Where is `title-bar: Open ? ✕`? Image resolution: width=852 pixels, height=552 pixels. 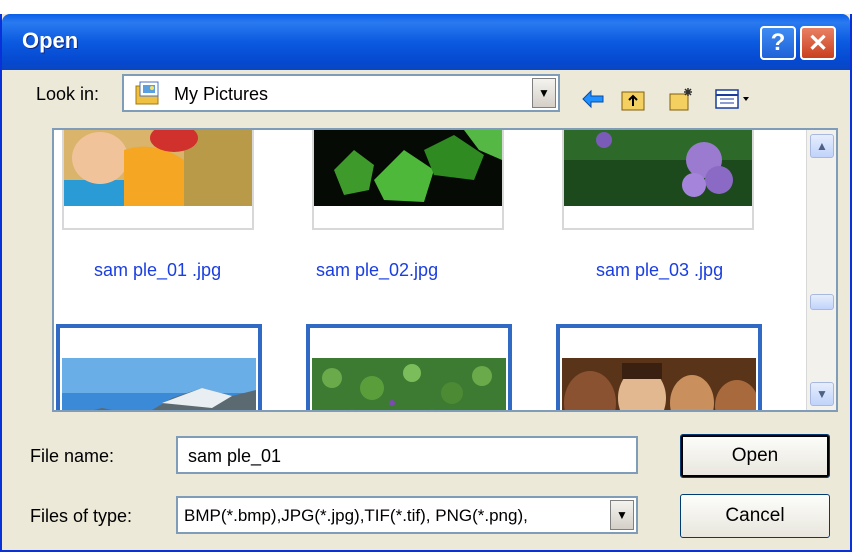 title-bar: Open ? ✕ is located at coordinates (426, 42).